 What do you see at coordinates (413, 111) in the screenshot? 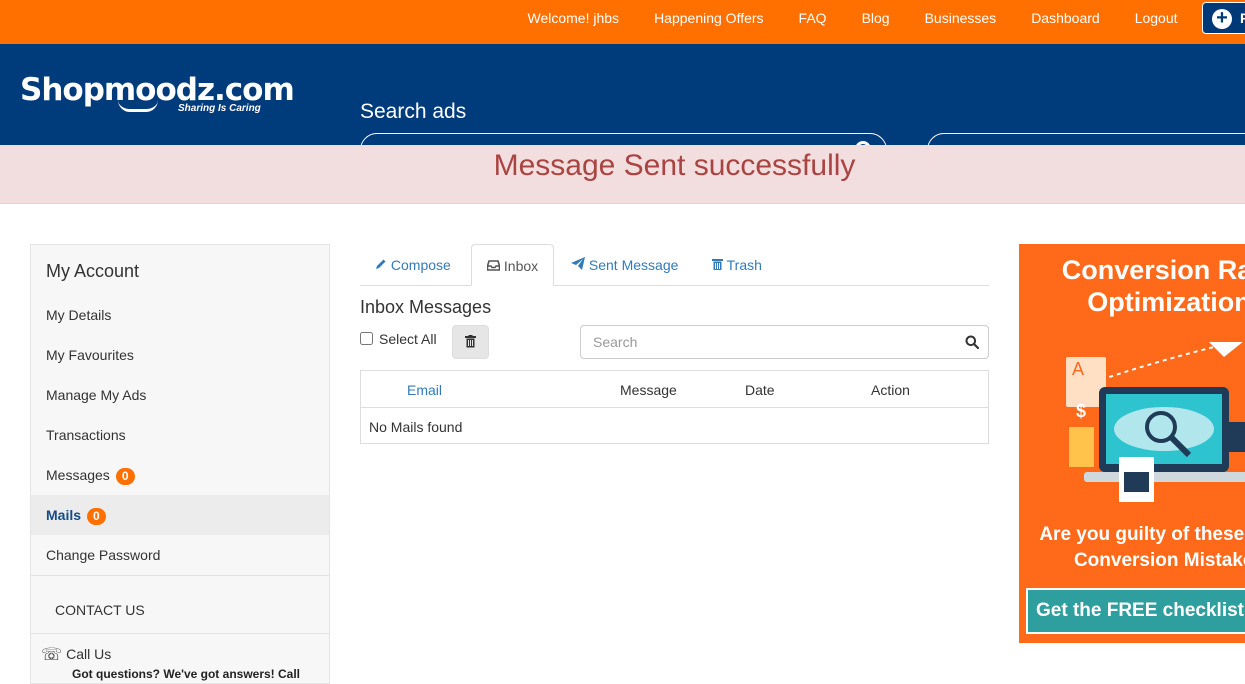
I see `search-title: Search ads` at bounding box center [413, 111].